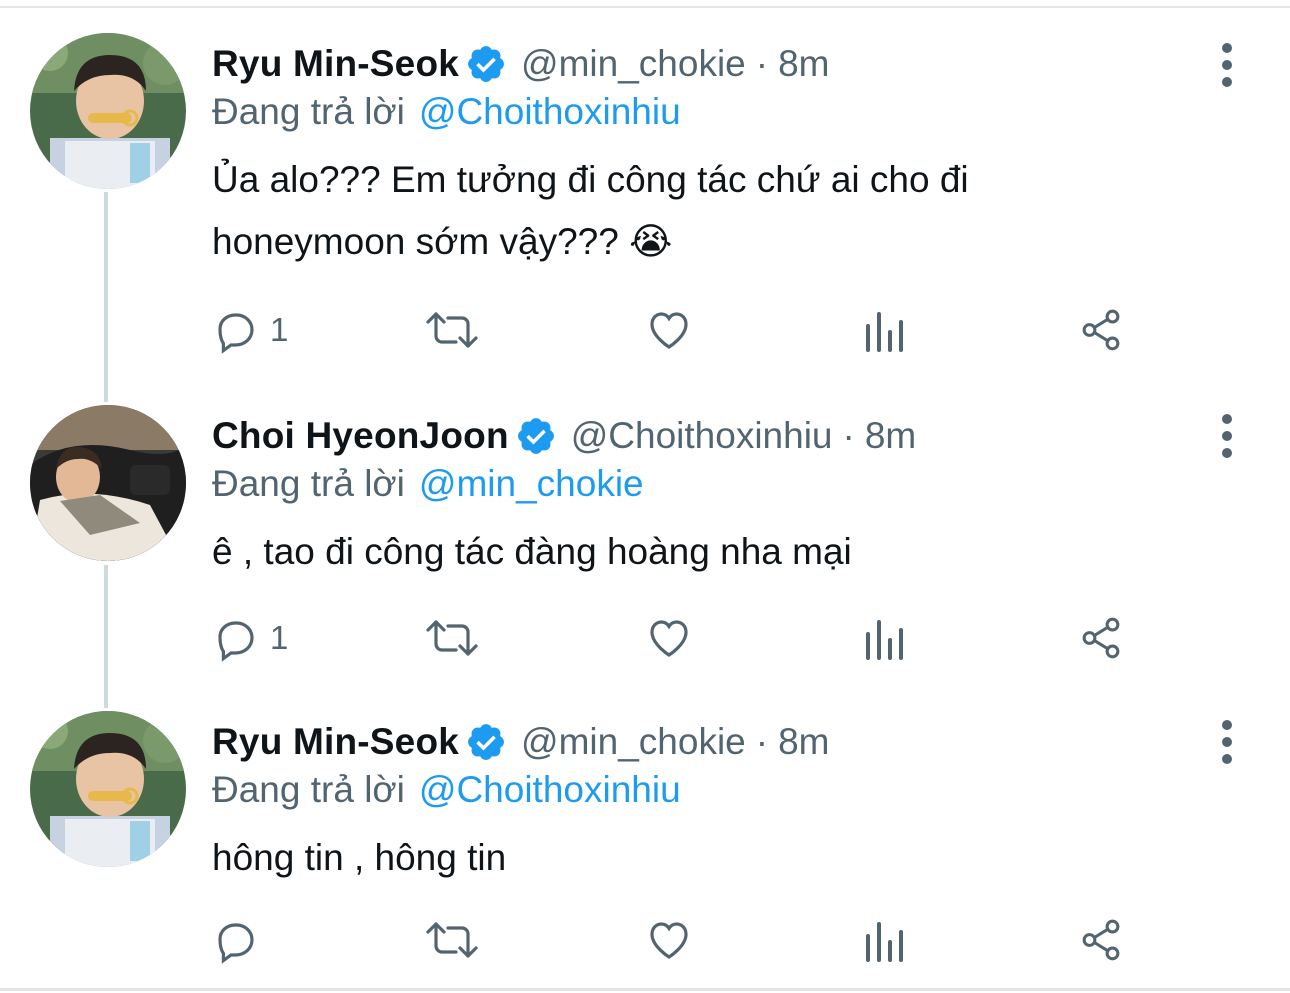 The image size is (1290, 993). What do you see at coordinates (662, 858) in the screenshot?
I see `tweet-text: hông tin , hông tin` at bounding box center [662, 858].